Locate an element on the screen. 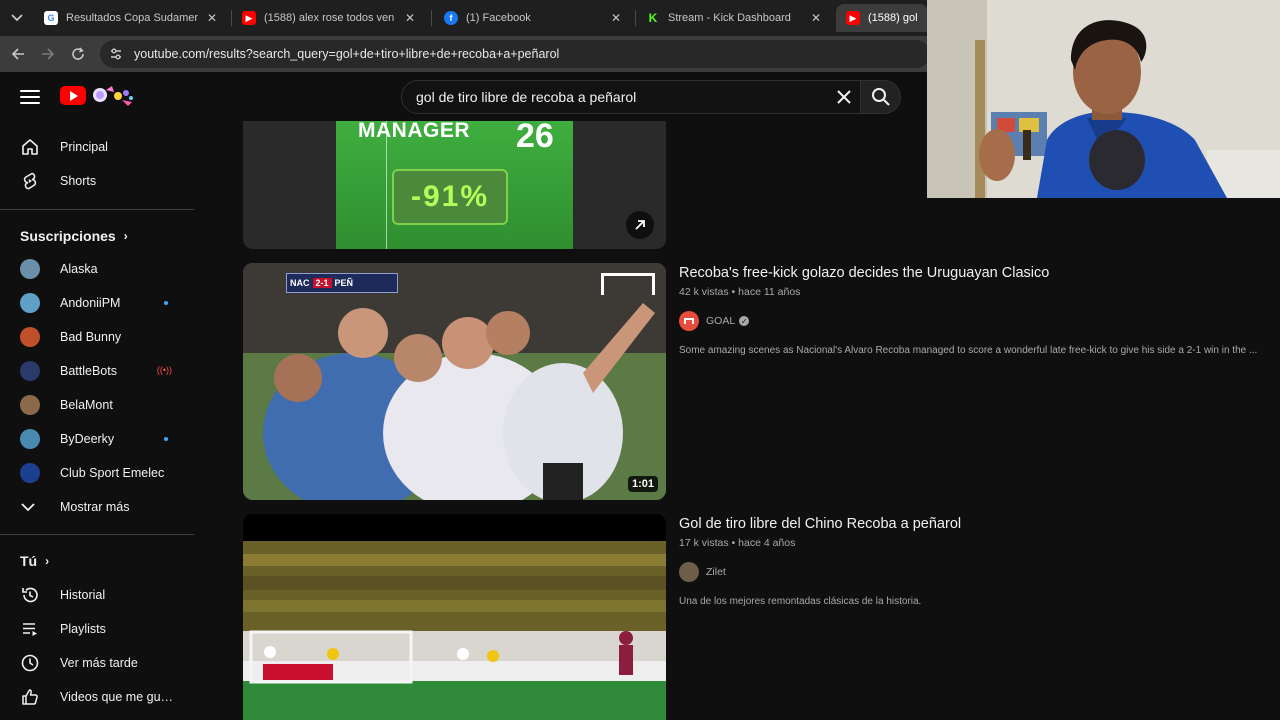 This screenshot has height=720, width=1280. shorts-icon is located at coordinates (30, 181).